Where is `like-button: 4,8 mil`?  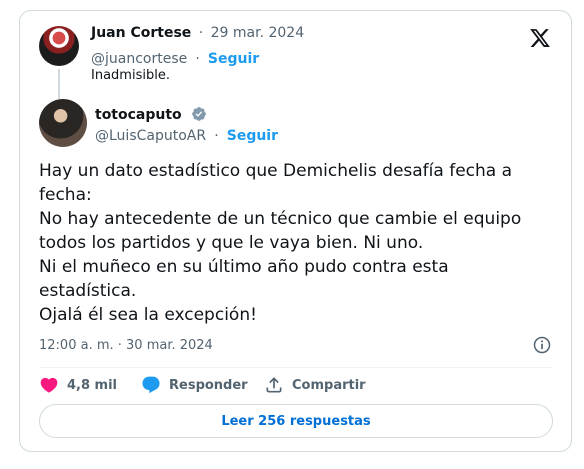 like-button: 4,8 mil is located at coordinates (78, 385).